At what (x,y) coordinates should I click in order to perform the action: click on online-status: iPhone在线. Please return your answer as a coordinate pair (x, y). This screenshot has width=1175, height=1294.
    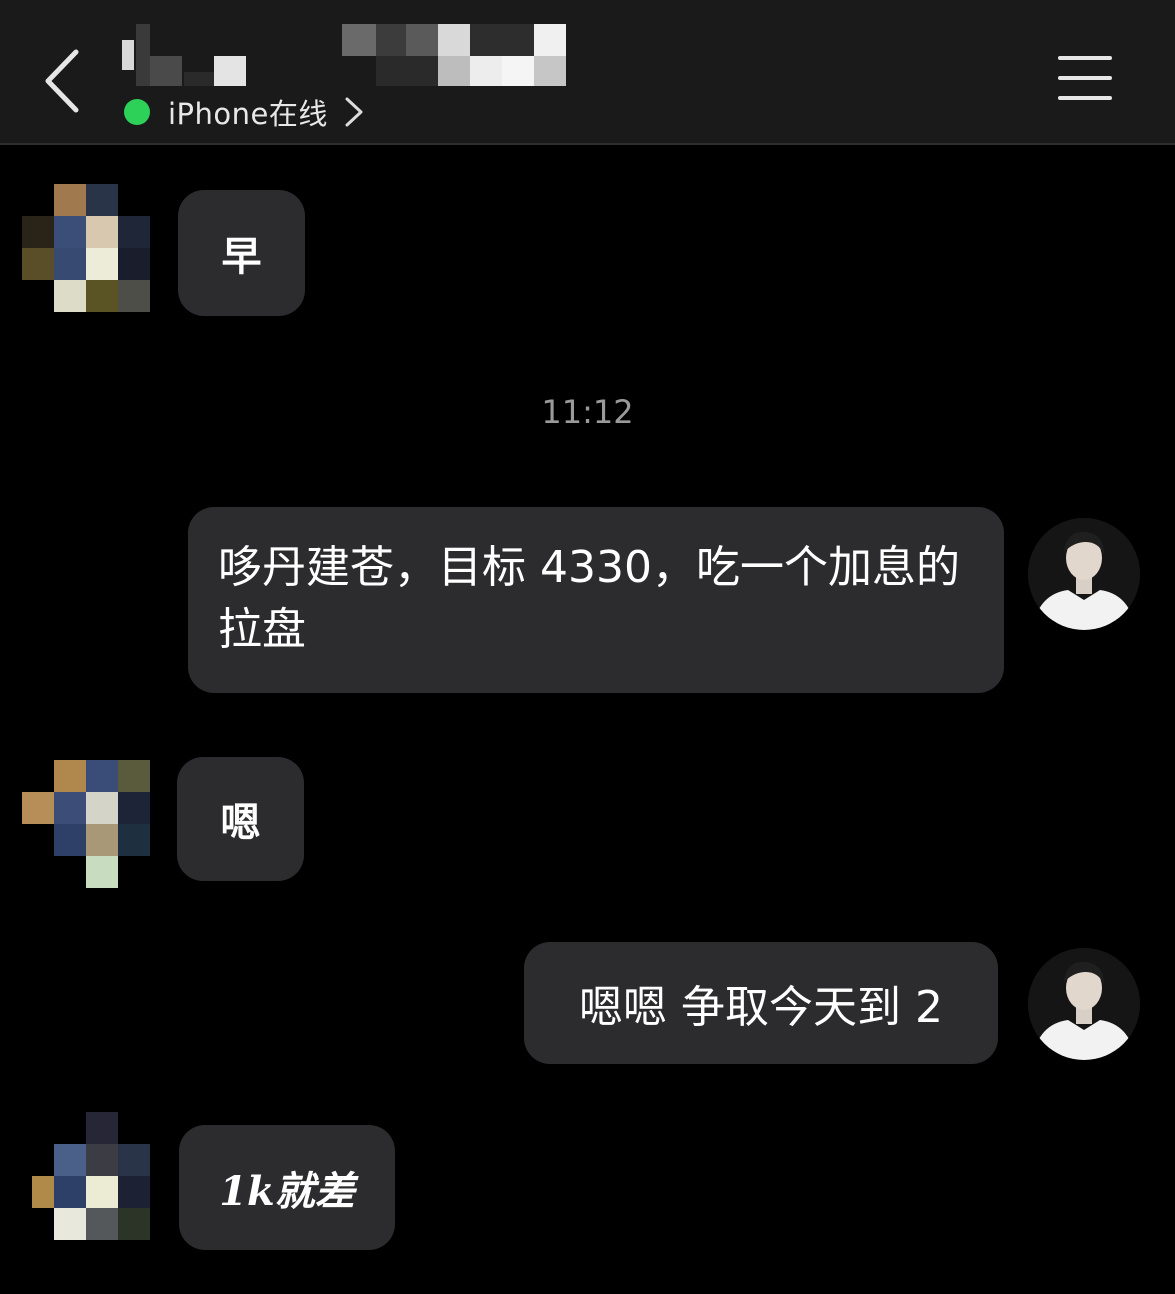
    Looking at the image, I should click on (245, 112).